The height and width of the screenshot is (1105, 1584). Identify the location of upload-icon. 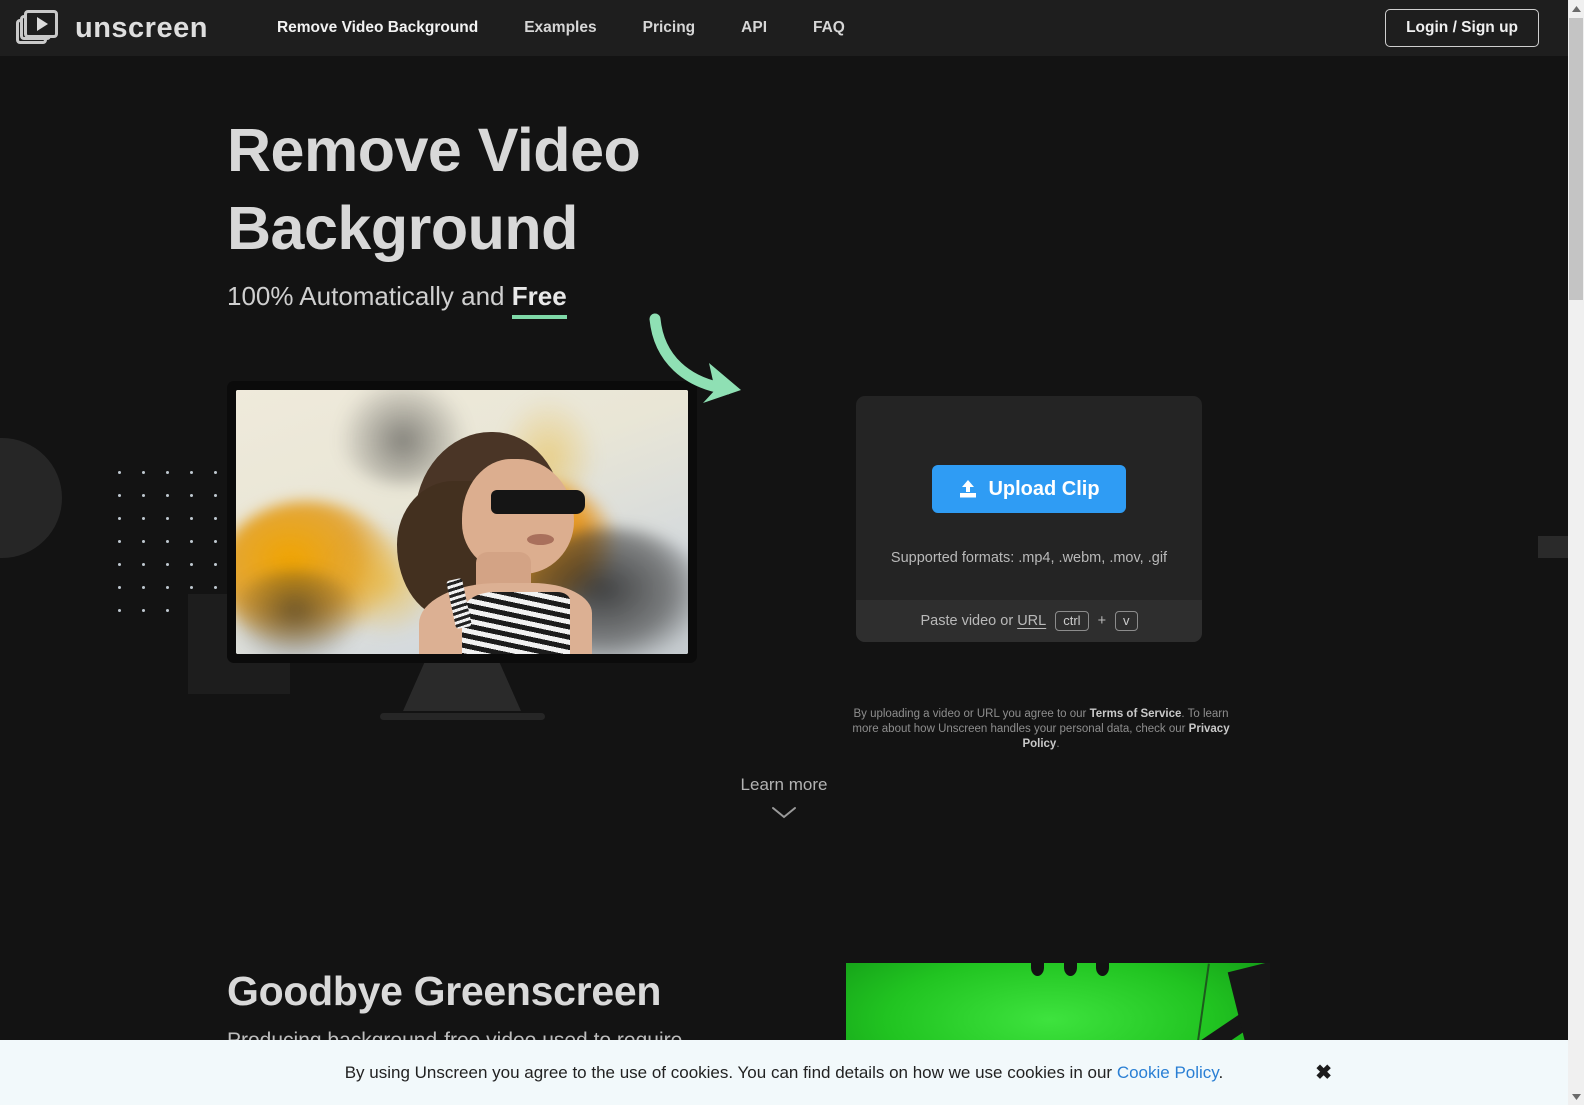
(968, 489).